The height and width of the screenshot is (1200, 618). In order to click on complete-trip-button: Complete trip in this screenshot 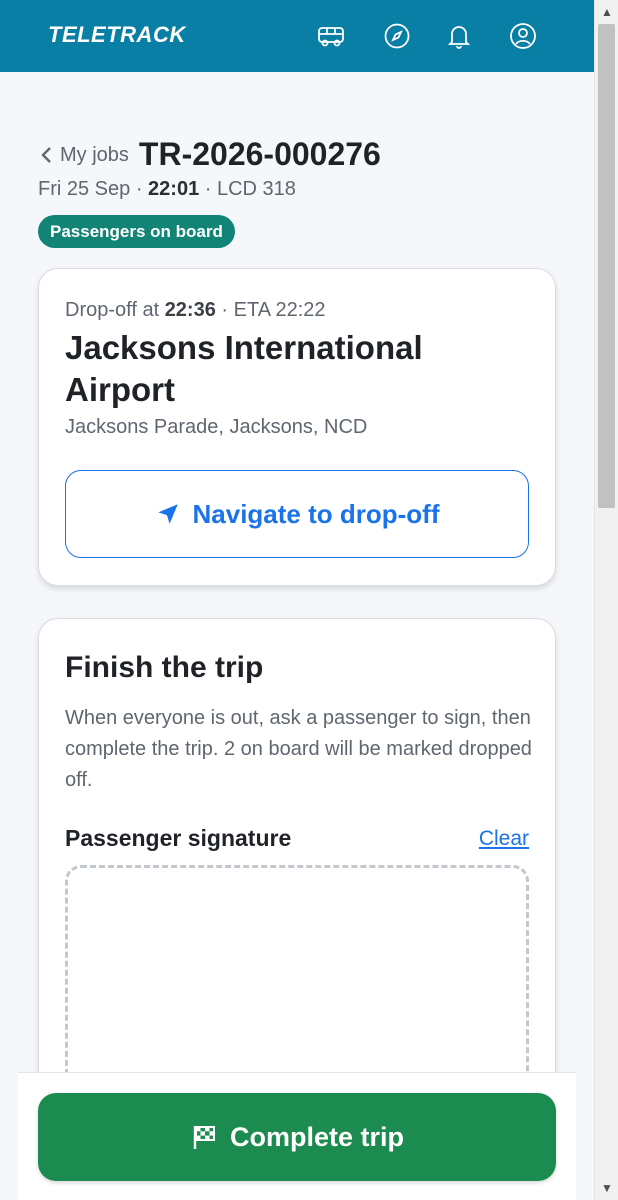, I will do `click(297, 1137)`.